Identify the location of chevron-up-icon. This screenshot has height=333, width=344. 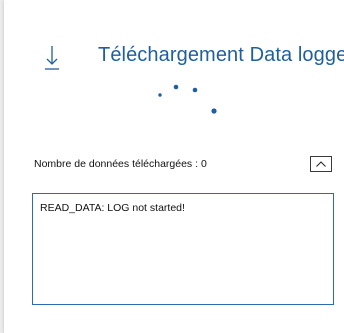
(321, 164).